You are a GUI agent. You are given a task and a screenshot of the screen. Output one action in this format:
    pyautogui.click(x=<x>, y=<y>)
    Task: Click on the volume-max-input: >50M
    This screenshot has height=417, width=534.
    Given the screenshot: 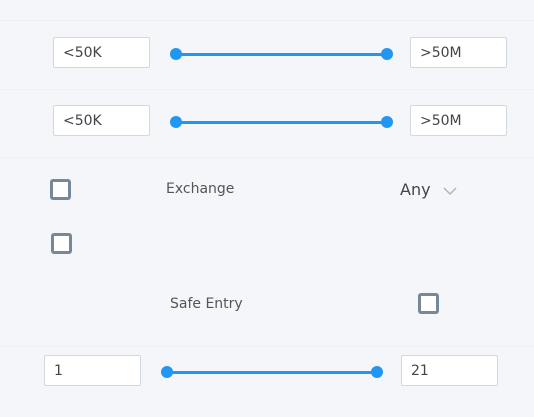 What is the action you would take?
    pyautogui.click(x=458, y=52)
    